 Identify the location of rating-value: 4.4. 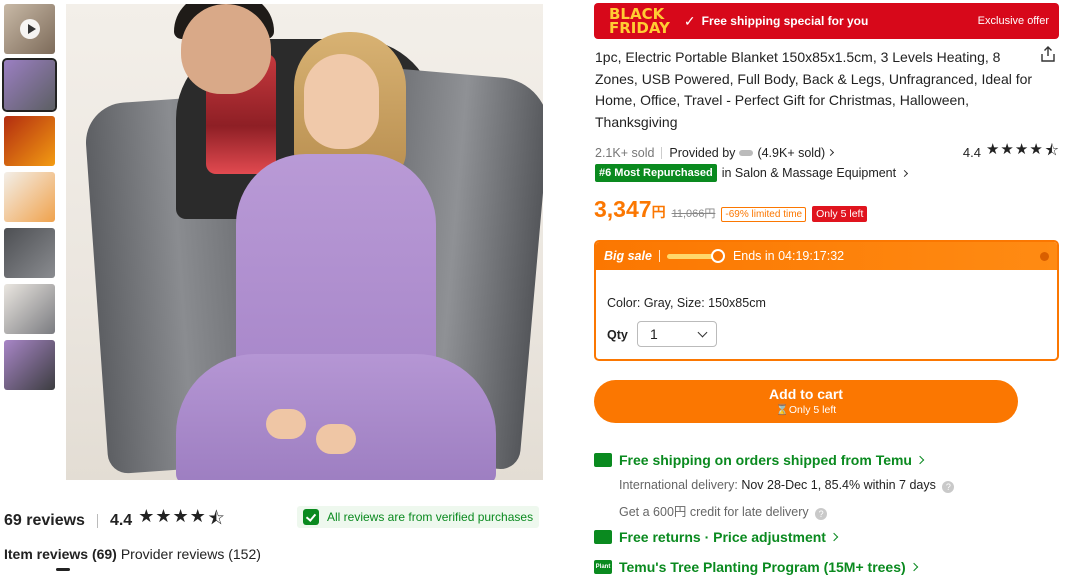
(971, 152).